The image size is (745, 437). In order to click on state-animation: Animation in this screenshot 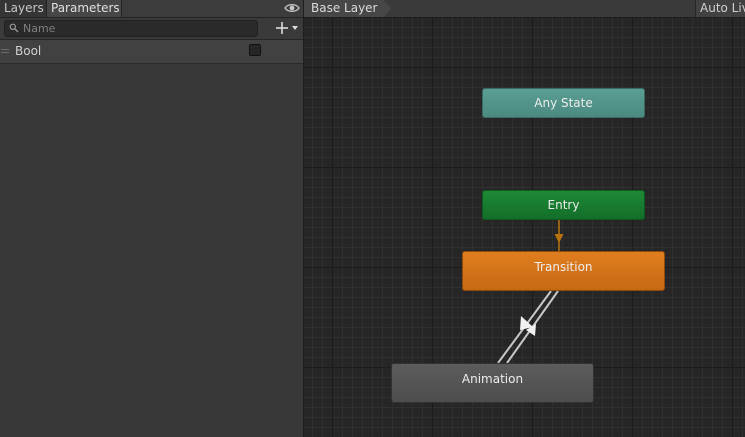, I will do `click(492, 383)`.